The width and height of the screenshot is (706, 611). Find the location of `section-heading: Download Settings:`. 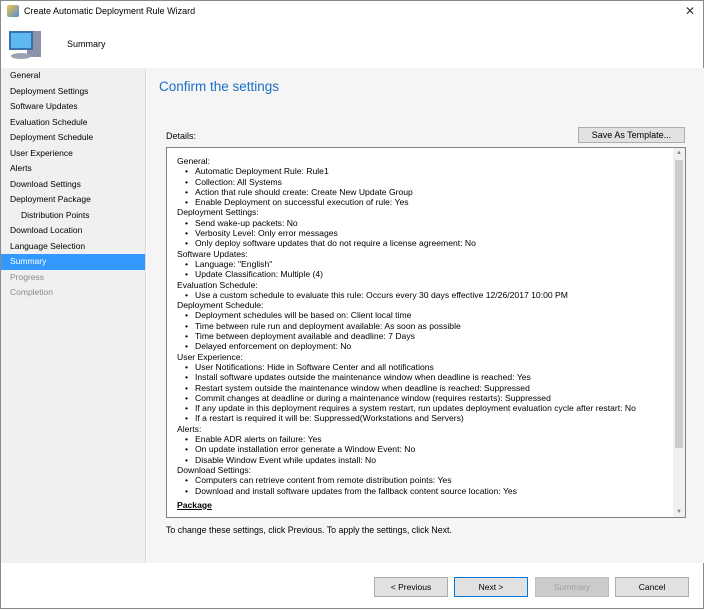

section-heading: Download Settings: is located at coordinates (214, 469).